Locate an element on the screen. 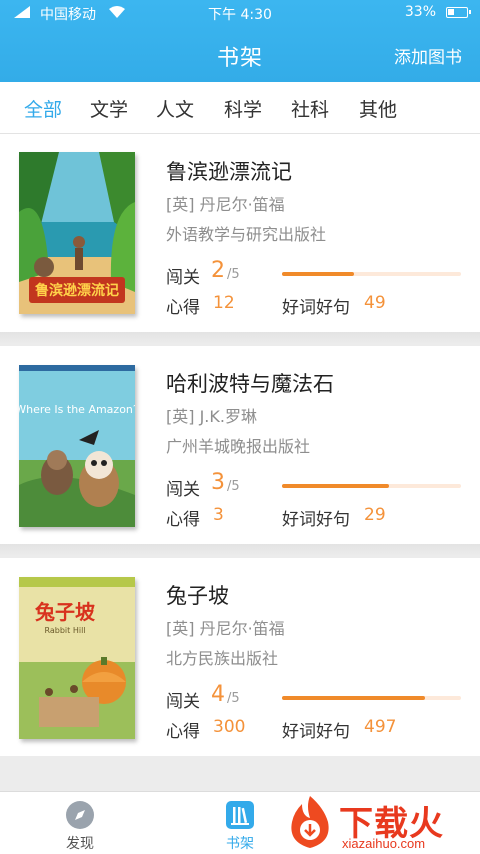 The image size is (480, 854). book-cover-image: 鲁滨逊漂流记 is located at coordinates (77, 233).